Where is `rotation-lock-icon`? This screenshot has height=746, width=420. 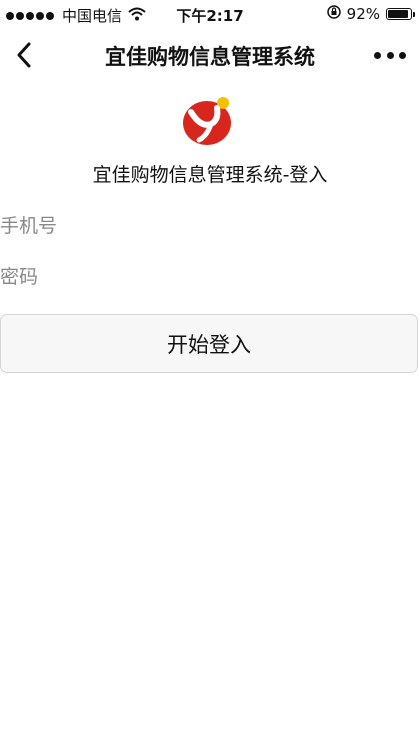
rotation-lock-icon is located at coordinates (333, 14).